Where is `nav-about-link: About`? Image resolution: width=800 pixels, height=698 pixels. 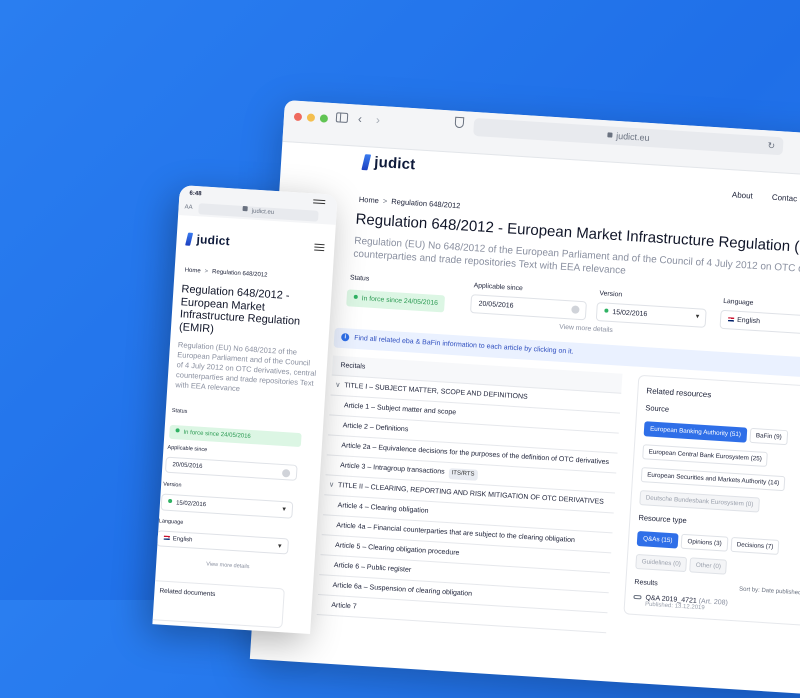
nav-about-link: About is located at coordinates (742, 195).